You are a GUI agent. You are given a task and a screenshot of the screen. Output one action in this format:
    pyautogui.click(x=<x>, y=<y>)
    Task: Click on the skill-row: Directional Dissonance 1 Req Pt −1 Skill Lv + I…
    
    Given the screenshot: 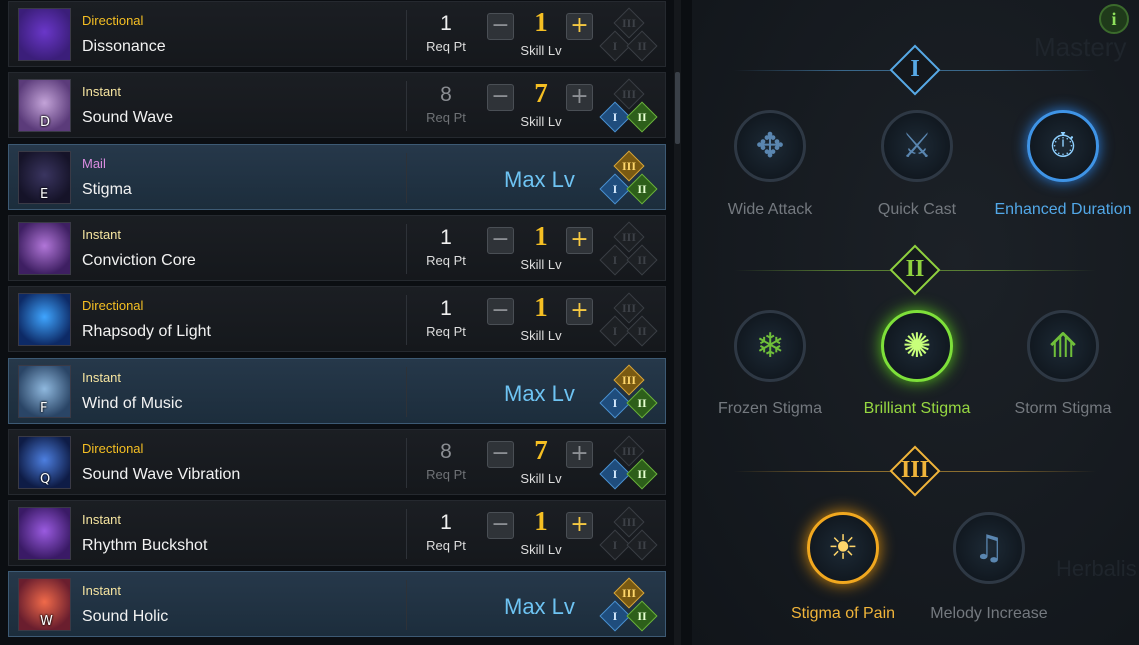 What is the action you would take?
    pyautogui.click(x=337, y=34)
    